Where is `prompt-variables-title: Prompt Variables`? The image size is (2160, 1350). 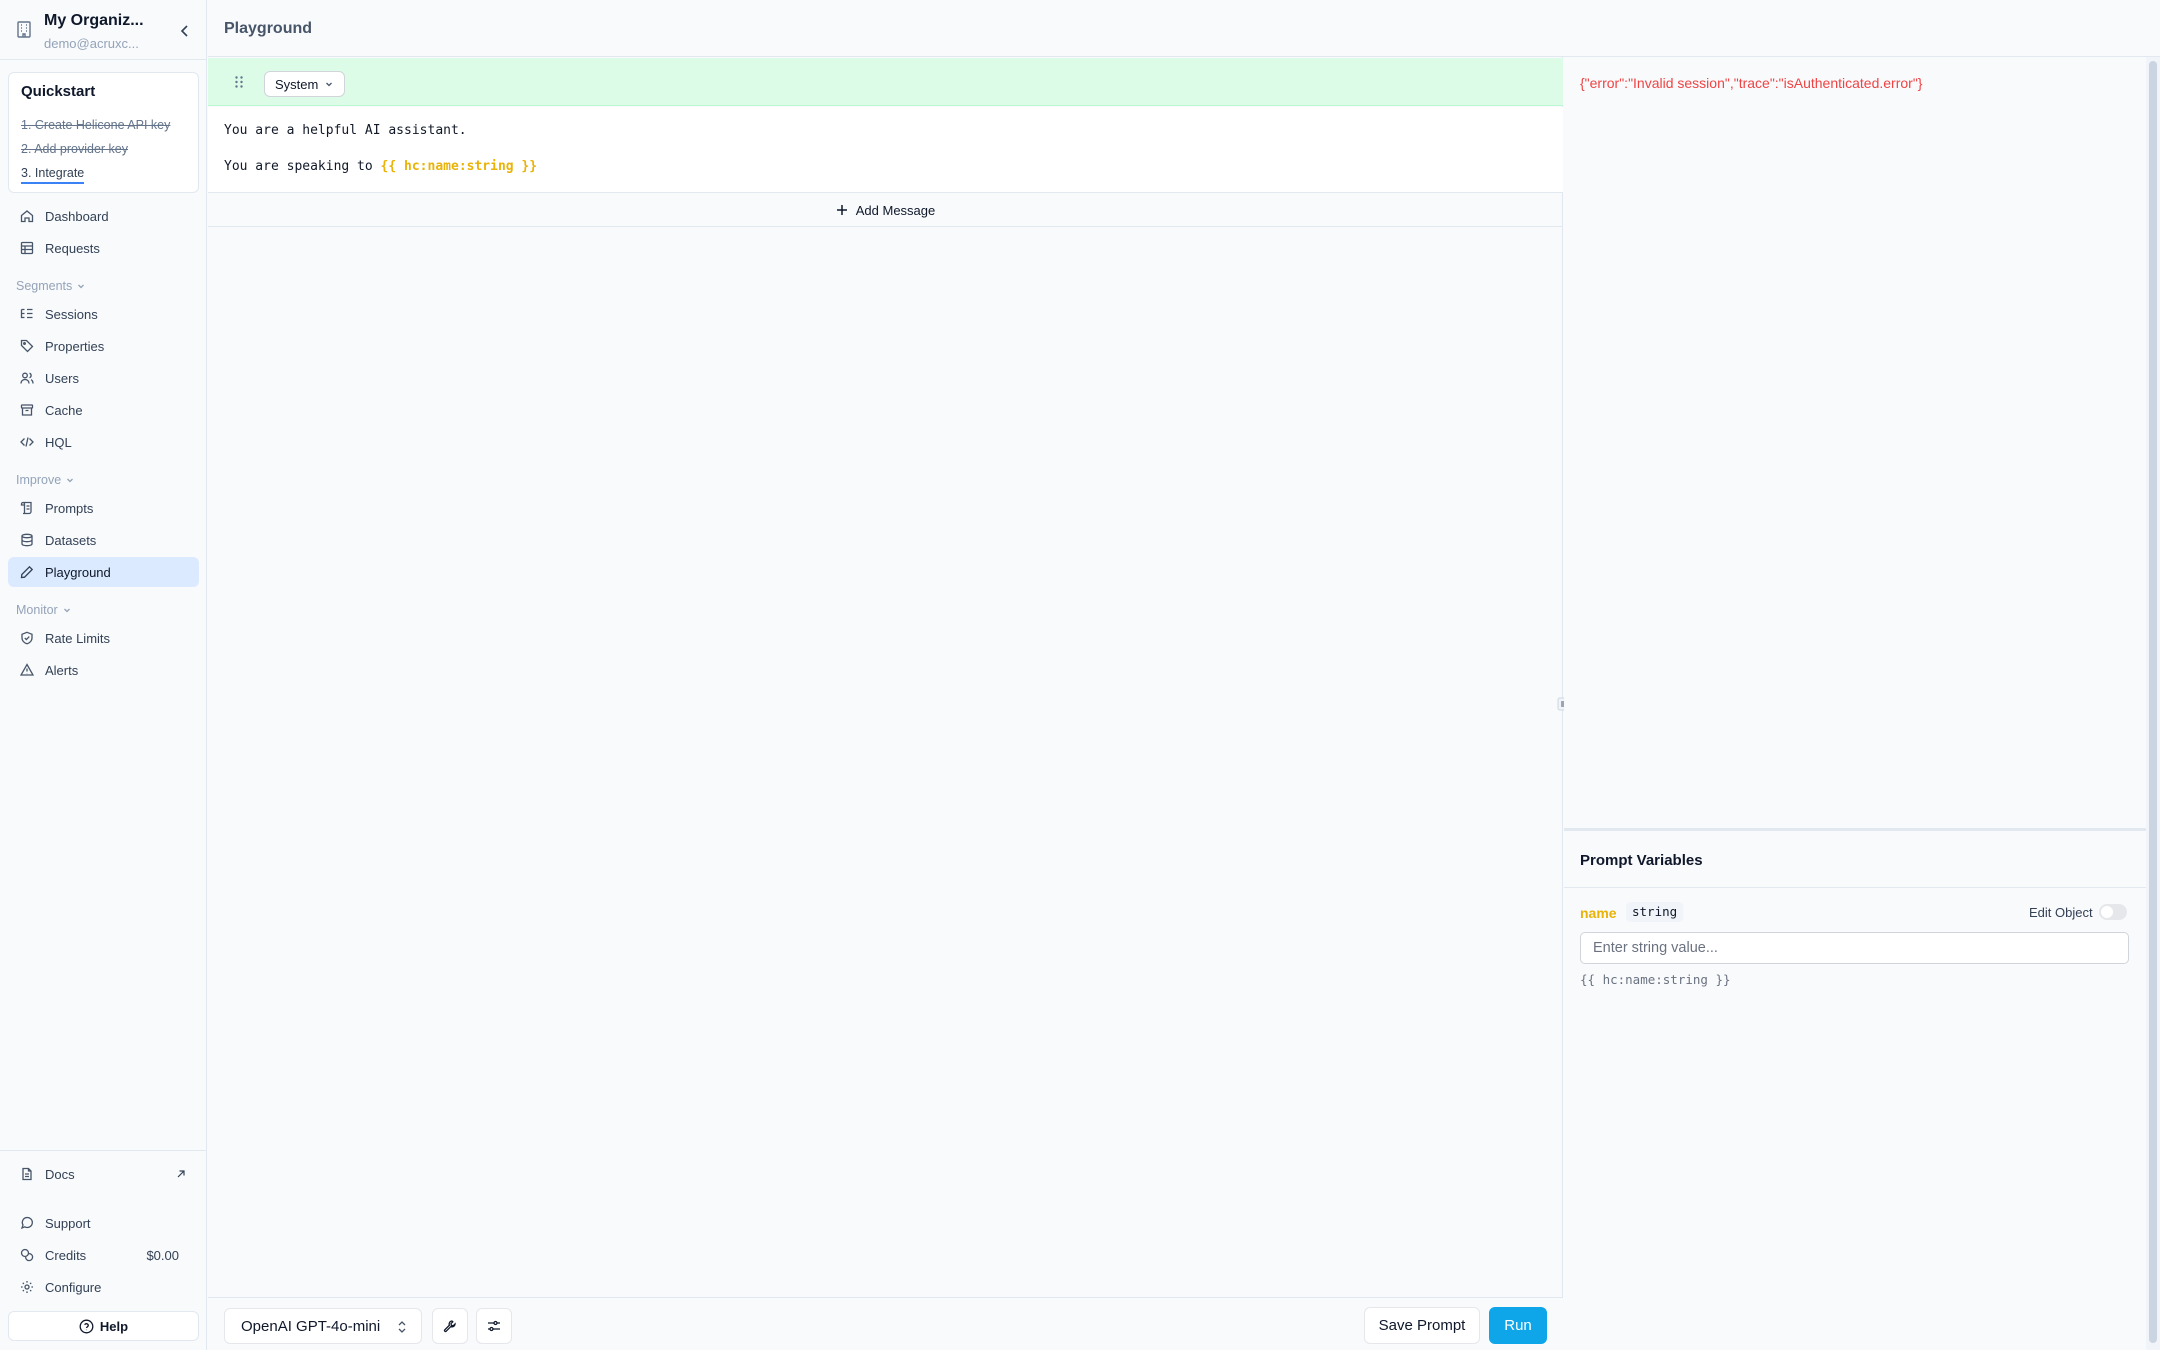
prompt-variables-title: Prompt Variables is located at coordinates (1641, 860).